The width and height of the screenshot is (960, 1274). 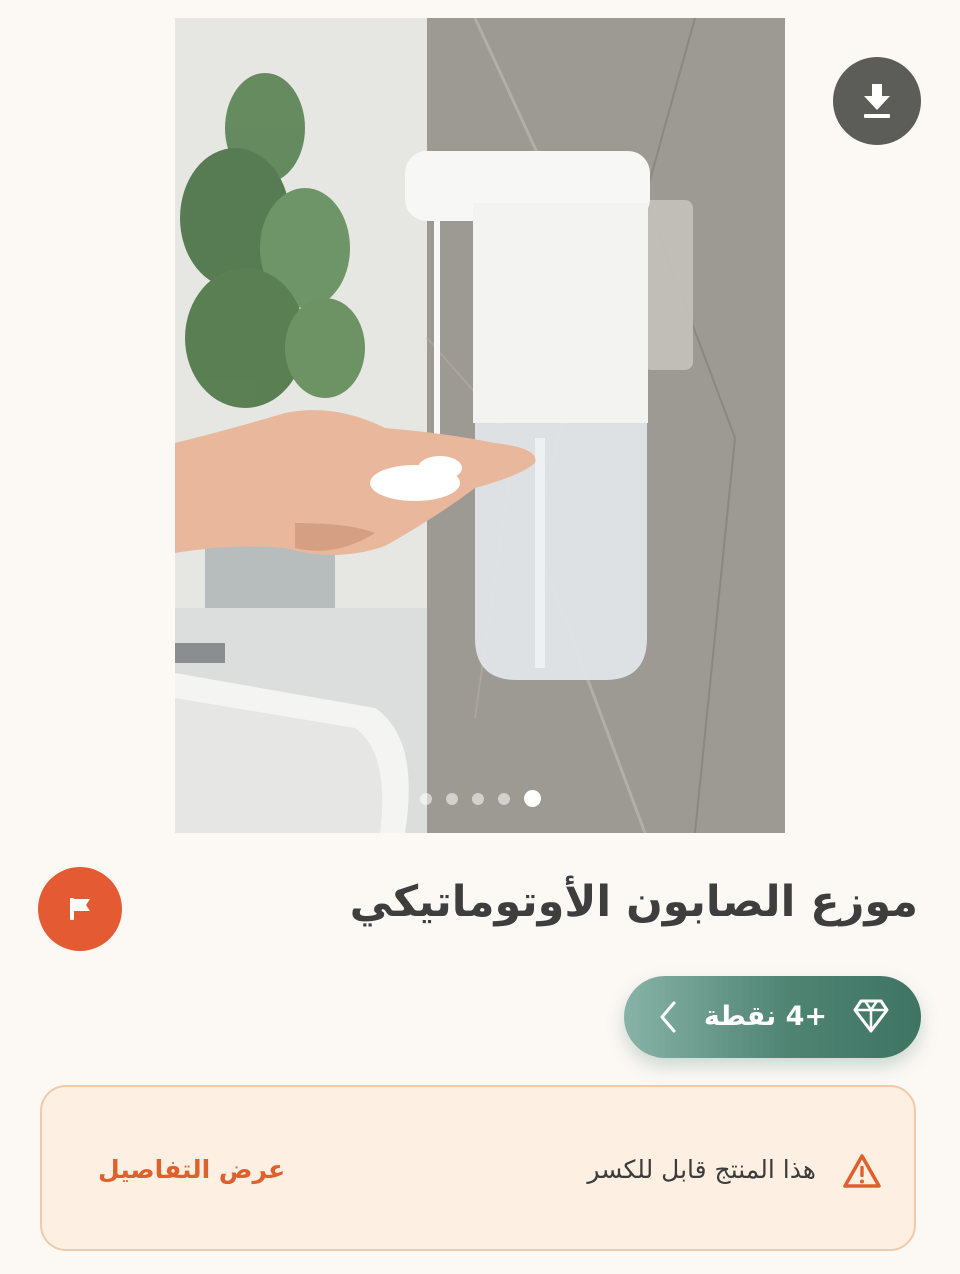 I want to click on report-button, so click(x=80, y=909).